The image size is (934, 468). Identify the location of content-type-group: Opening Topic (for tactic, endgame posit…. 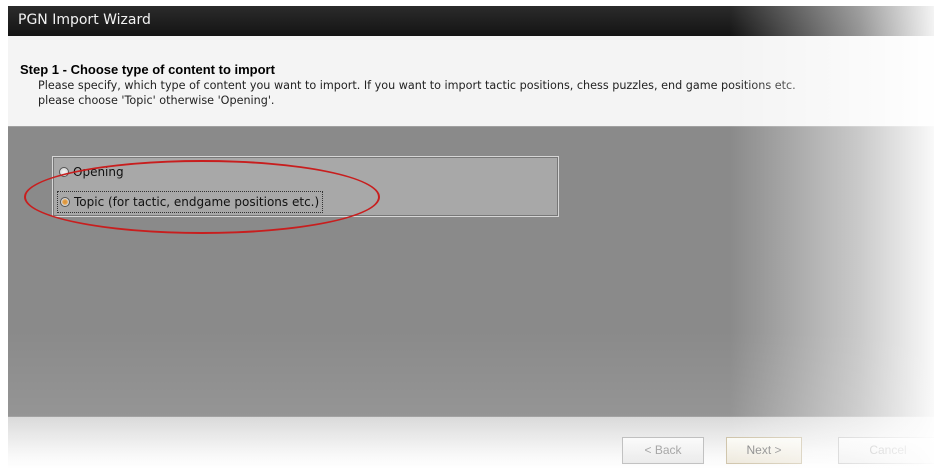
(305, 186).